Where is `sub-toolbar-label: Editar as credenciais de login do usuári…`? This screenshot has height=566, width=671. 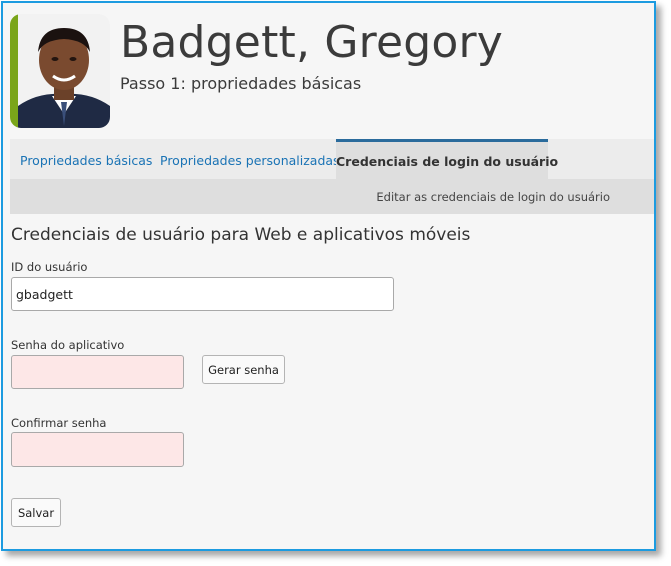 sub-toolbar-label: Editar as credenciais de login do usuári… is located at coordinates (493, 197).